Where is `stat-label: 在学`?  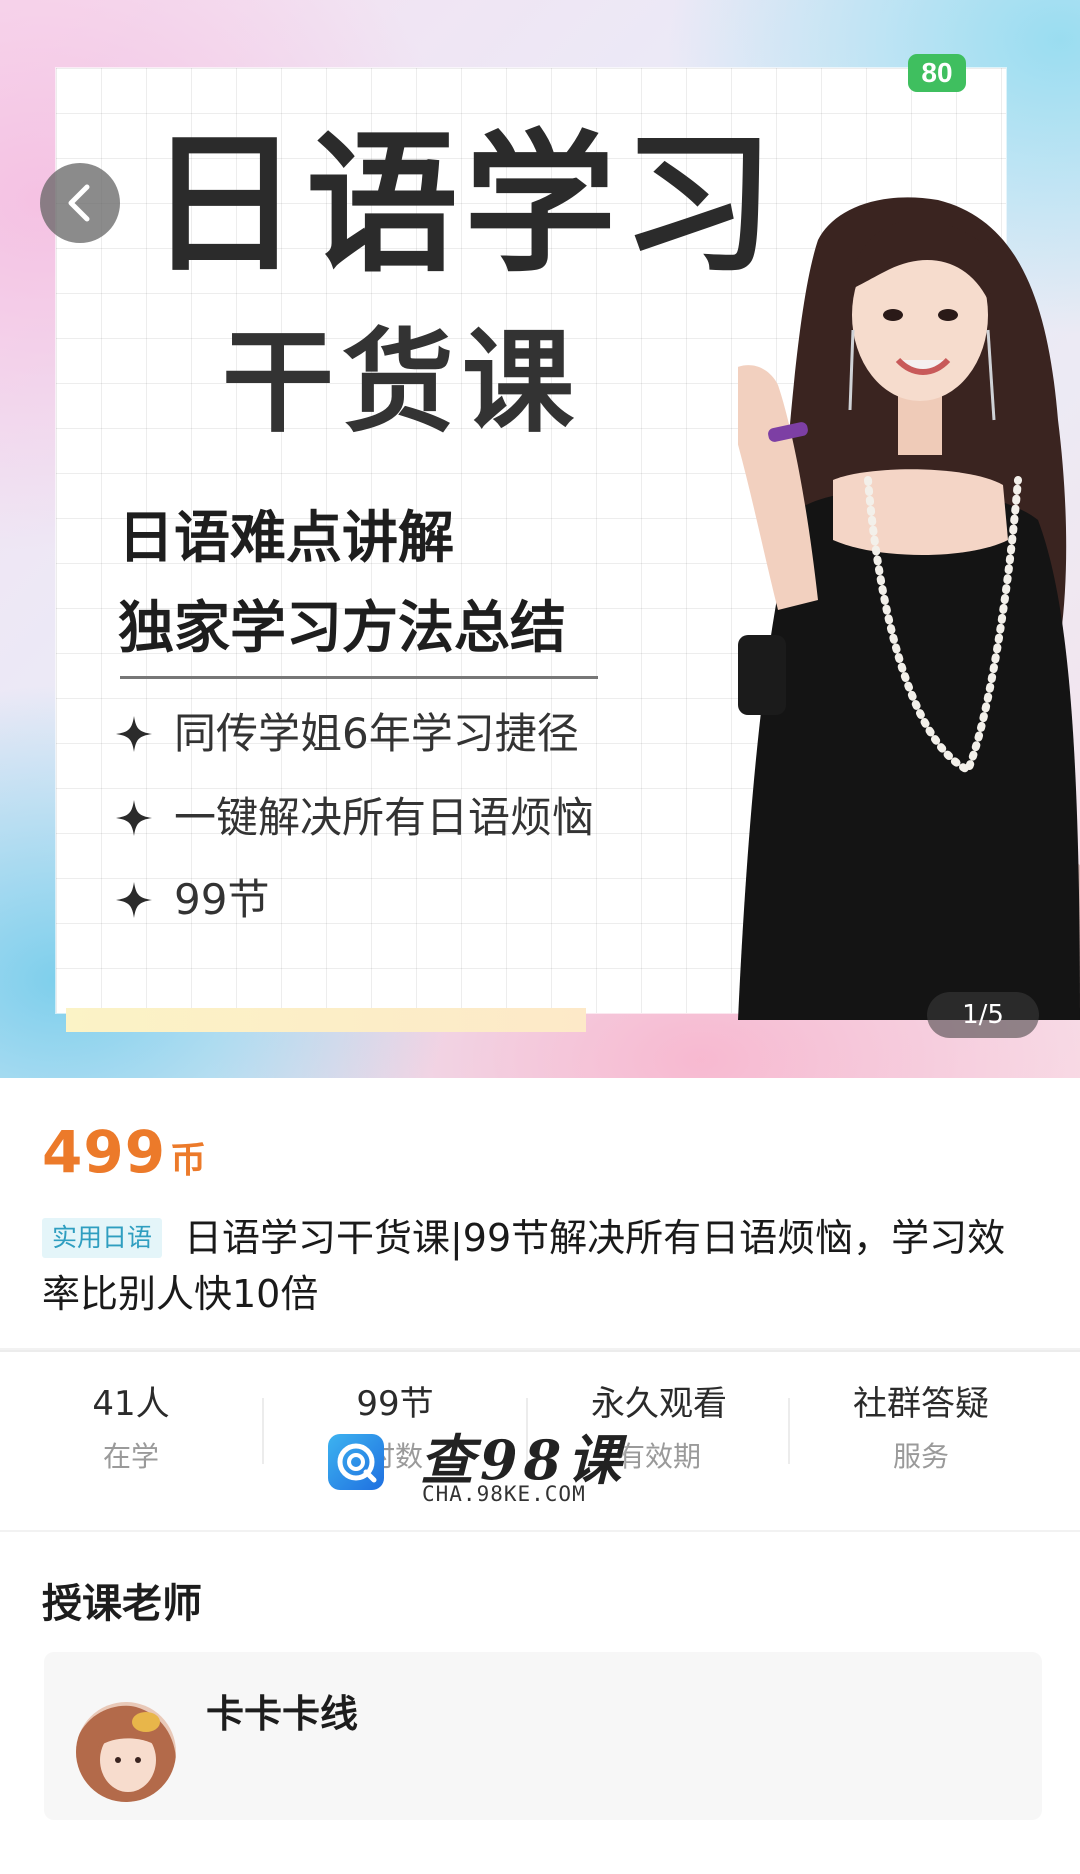 stat-label: 在学 is located at coordinates (130, 1456).